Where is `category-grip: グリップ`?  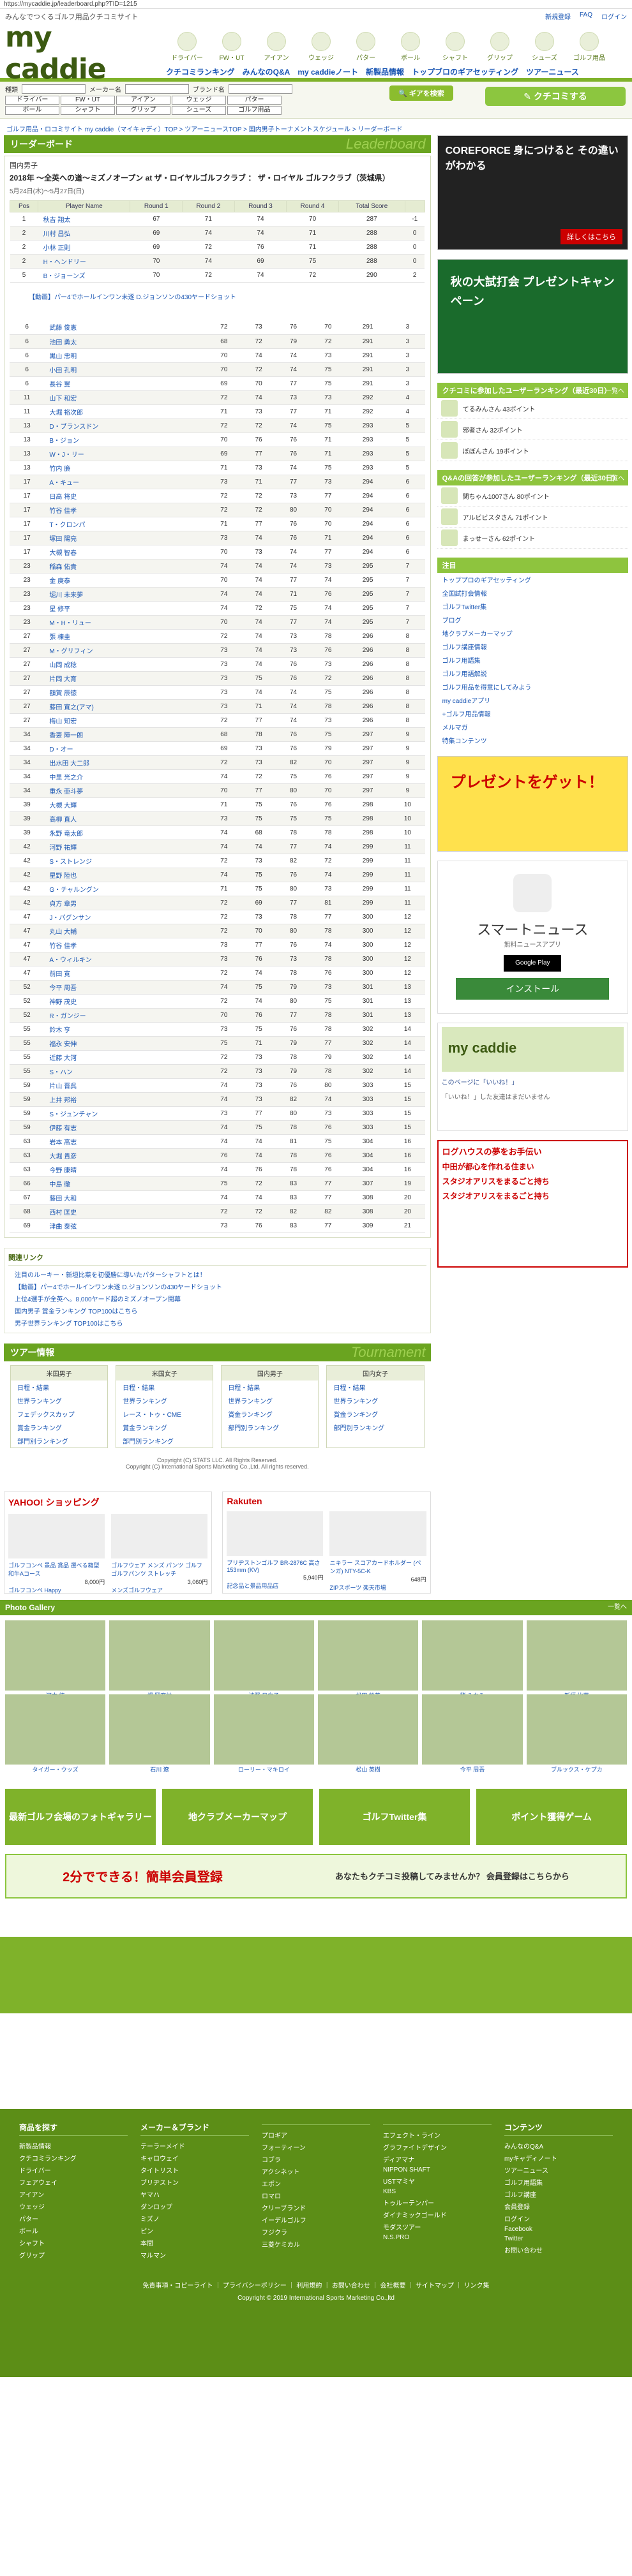
category-grip: グリップ is located at coordinates (500, 47).